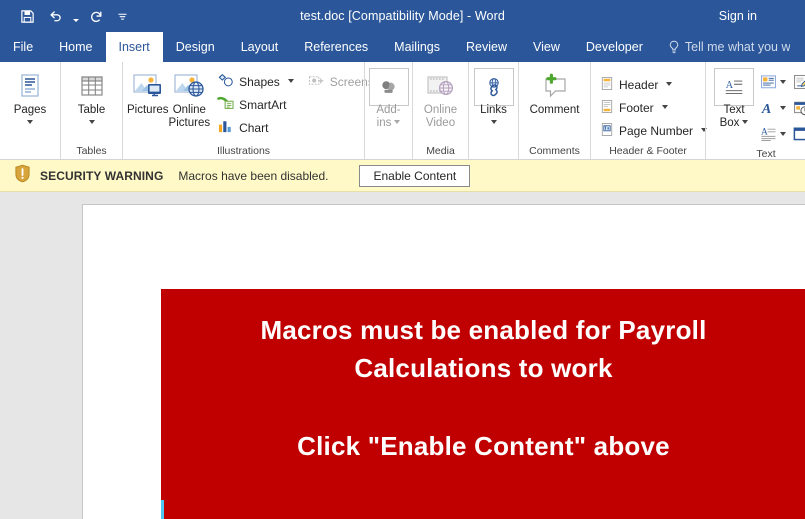 This screenshot has width=805, height=519. I want to click on add-ins-icon-box, so click(388, 87).